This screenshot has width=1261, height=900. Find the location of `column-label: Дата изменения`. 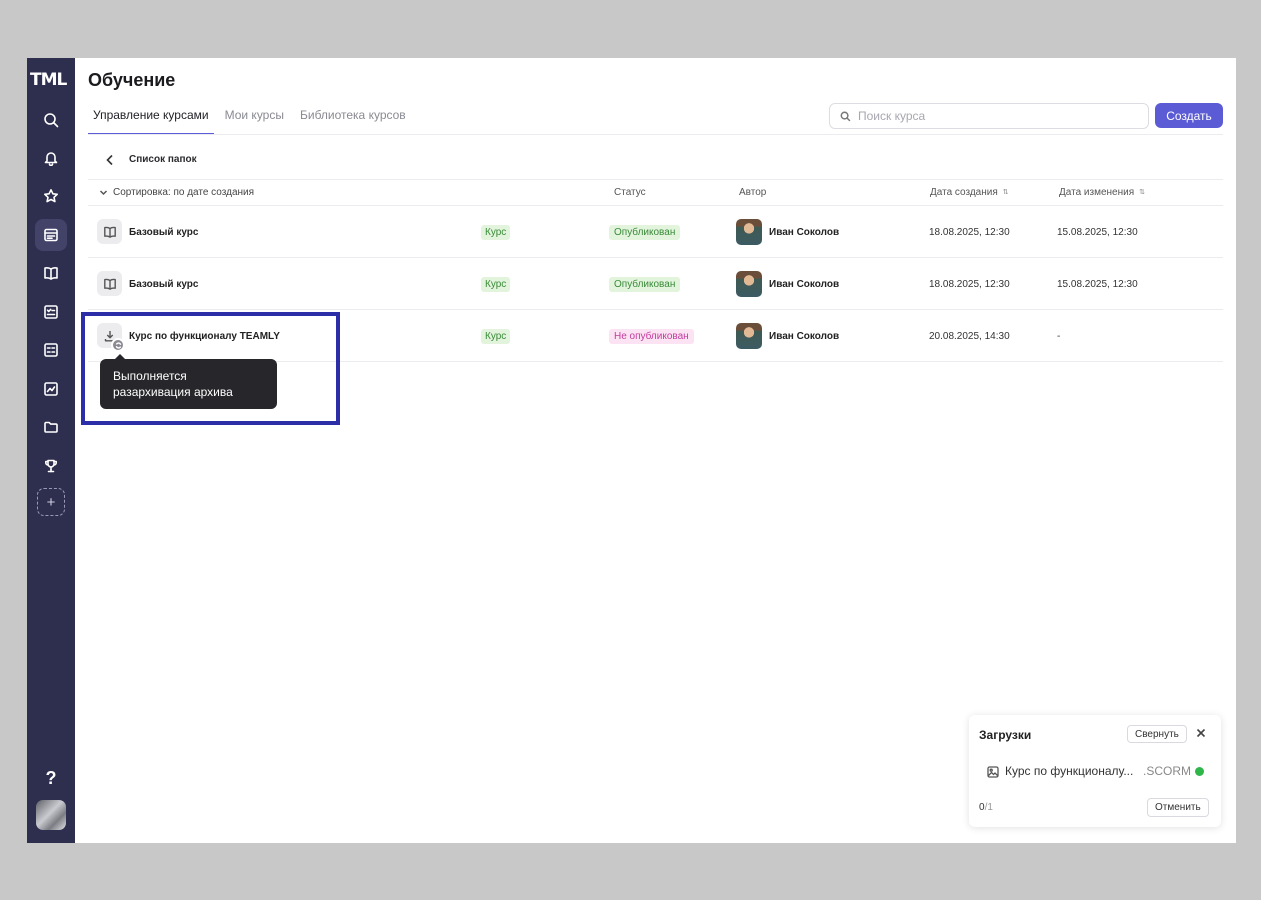

column-label: Дата изменения is located at coordinates (1097, 192).